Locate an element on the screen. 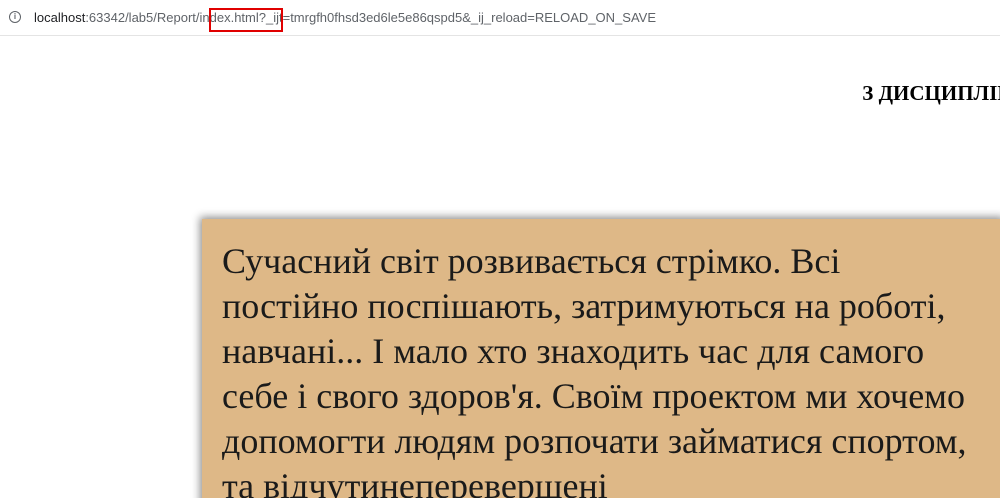  header-line-2: З ДИСЦИПЛІН is located at coordinates (931, 93).